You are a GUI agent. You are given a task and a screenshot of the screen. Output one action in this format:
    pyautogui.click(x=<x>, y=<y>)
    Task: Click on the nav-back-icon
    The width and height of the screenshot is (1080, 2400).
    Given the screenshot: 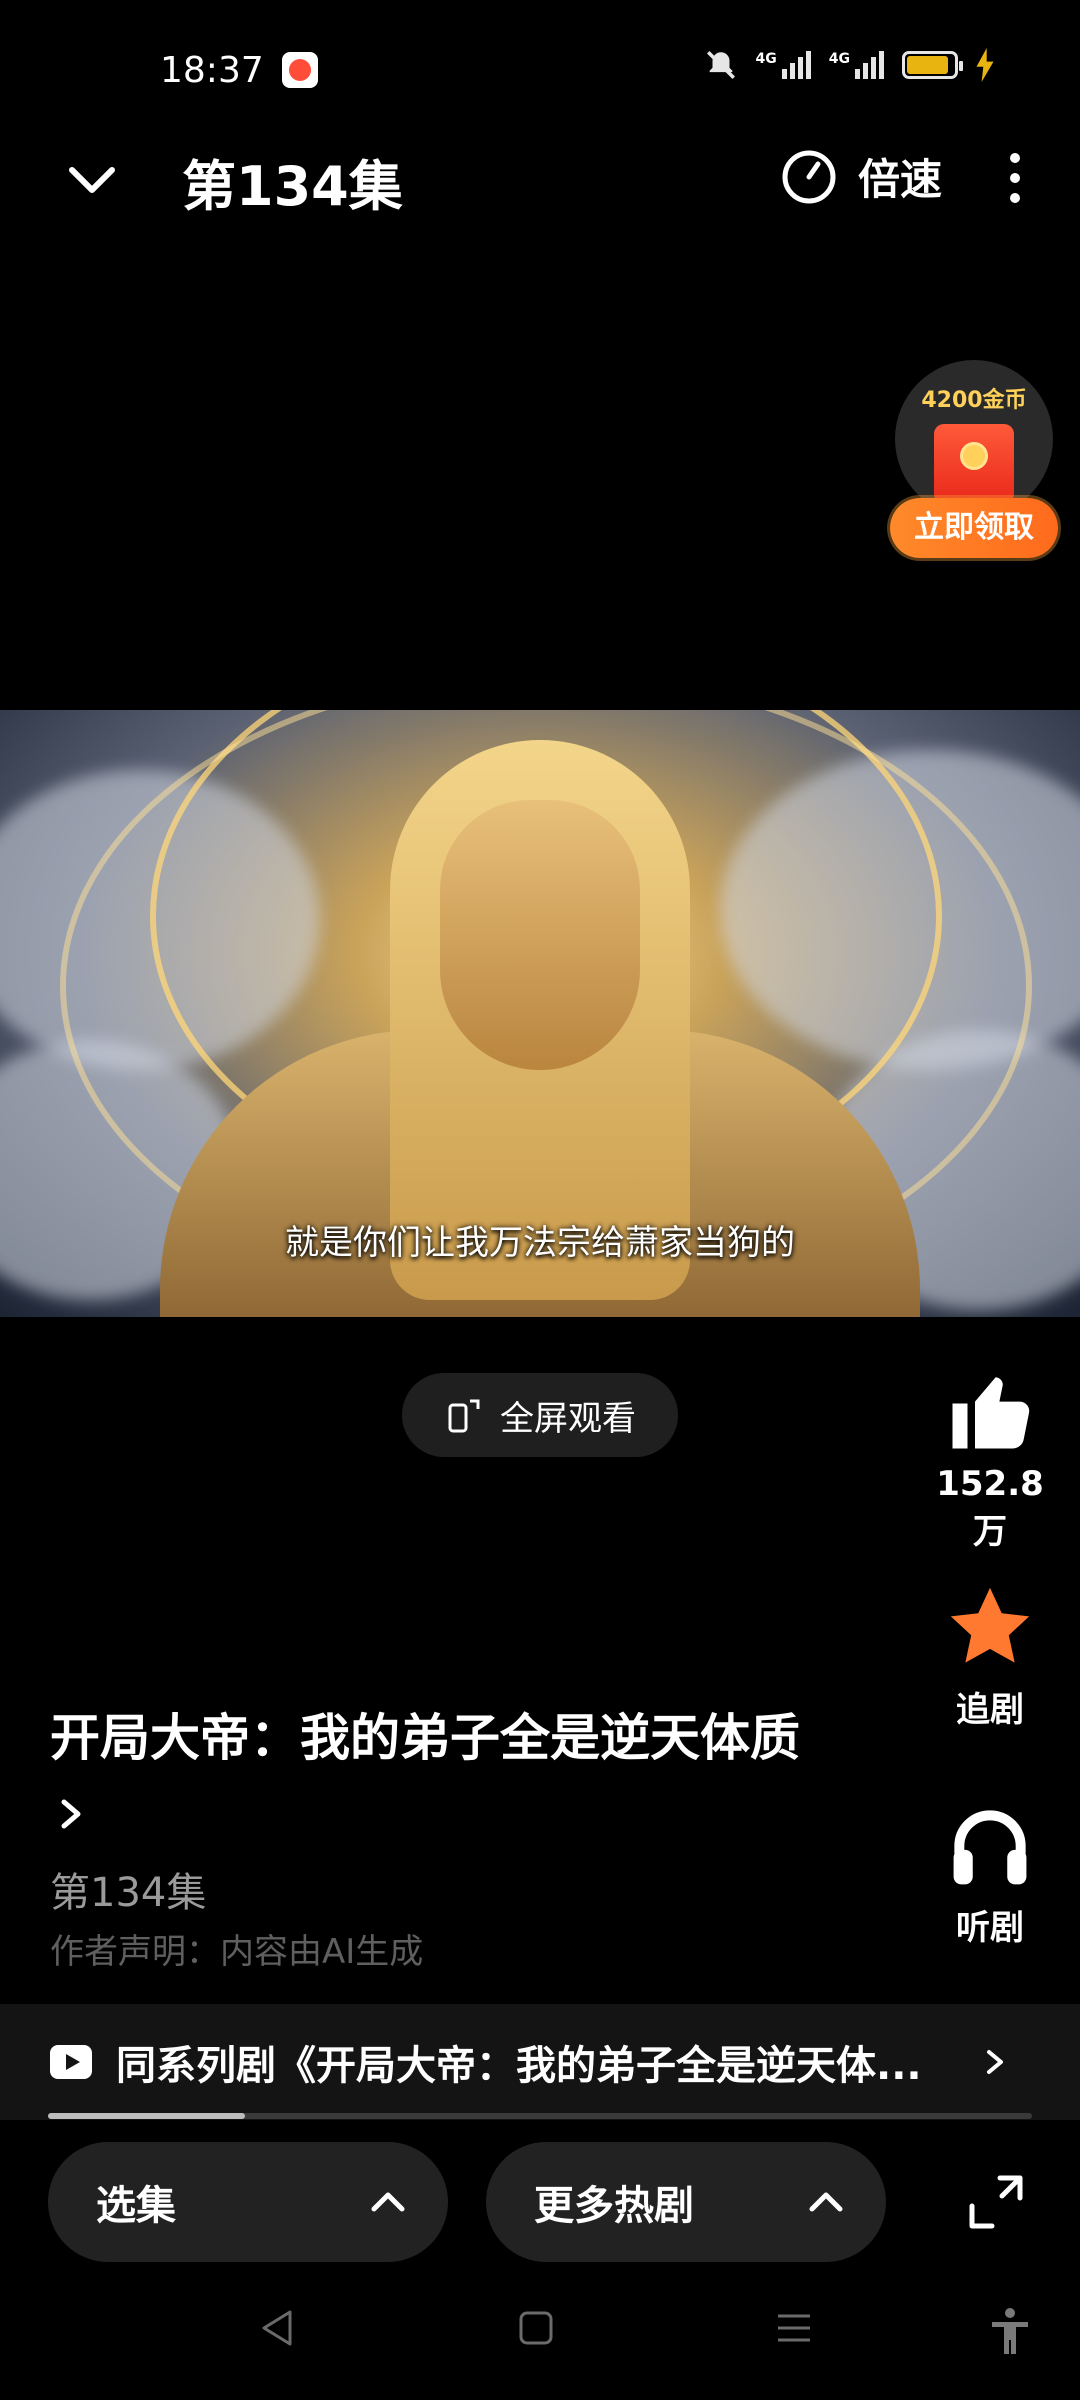 What is the action you would take?
    pyautogui.click(x=278, y=2328)
    